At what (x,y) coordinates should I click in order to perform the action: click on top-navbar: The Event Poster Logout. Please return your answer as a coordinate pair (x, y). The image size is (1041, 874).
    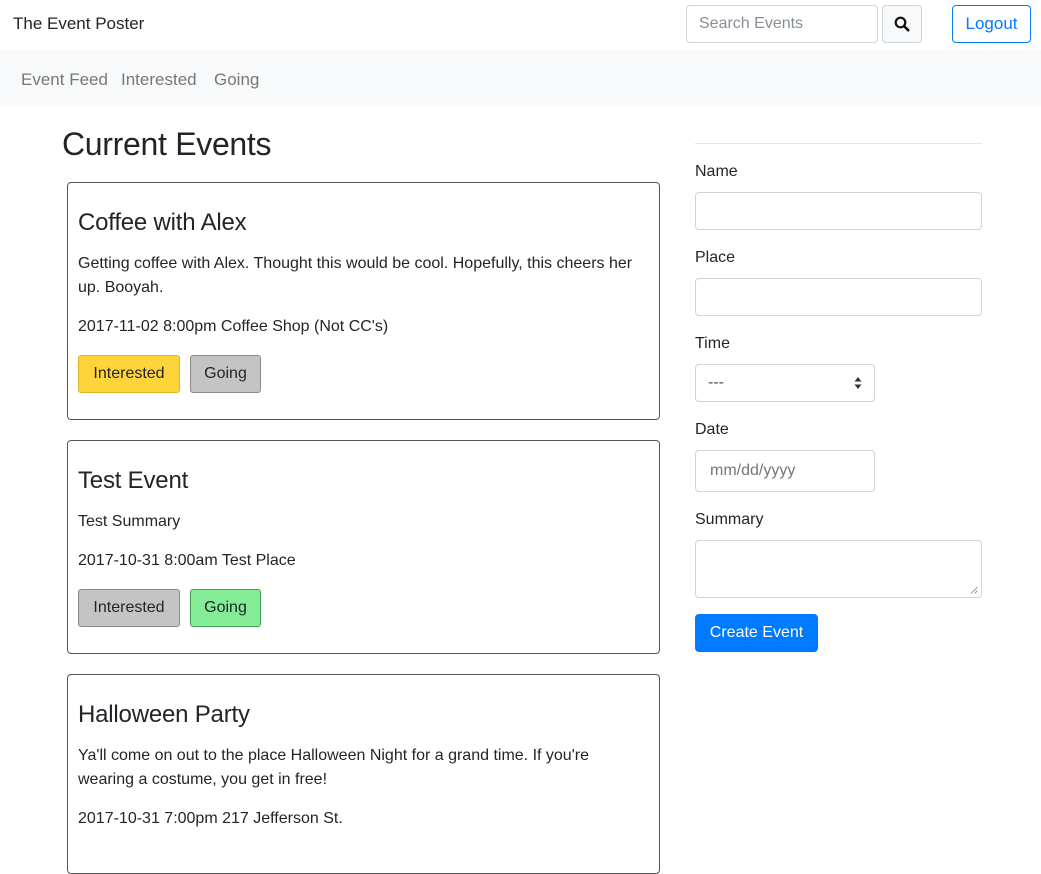
    Looking at the image, I should click on (520, 25).